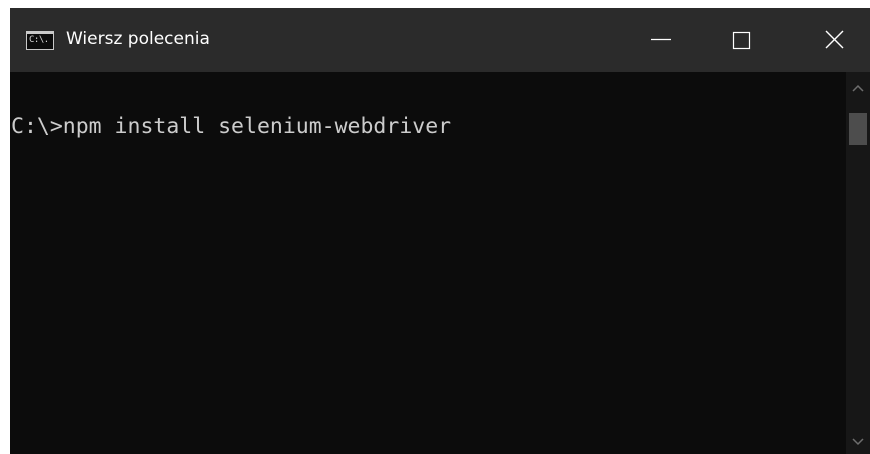  I want to click on cmd-icon-glyph: C:\., so click(39, 40).